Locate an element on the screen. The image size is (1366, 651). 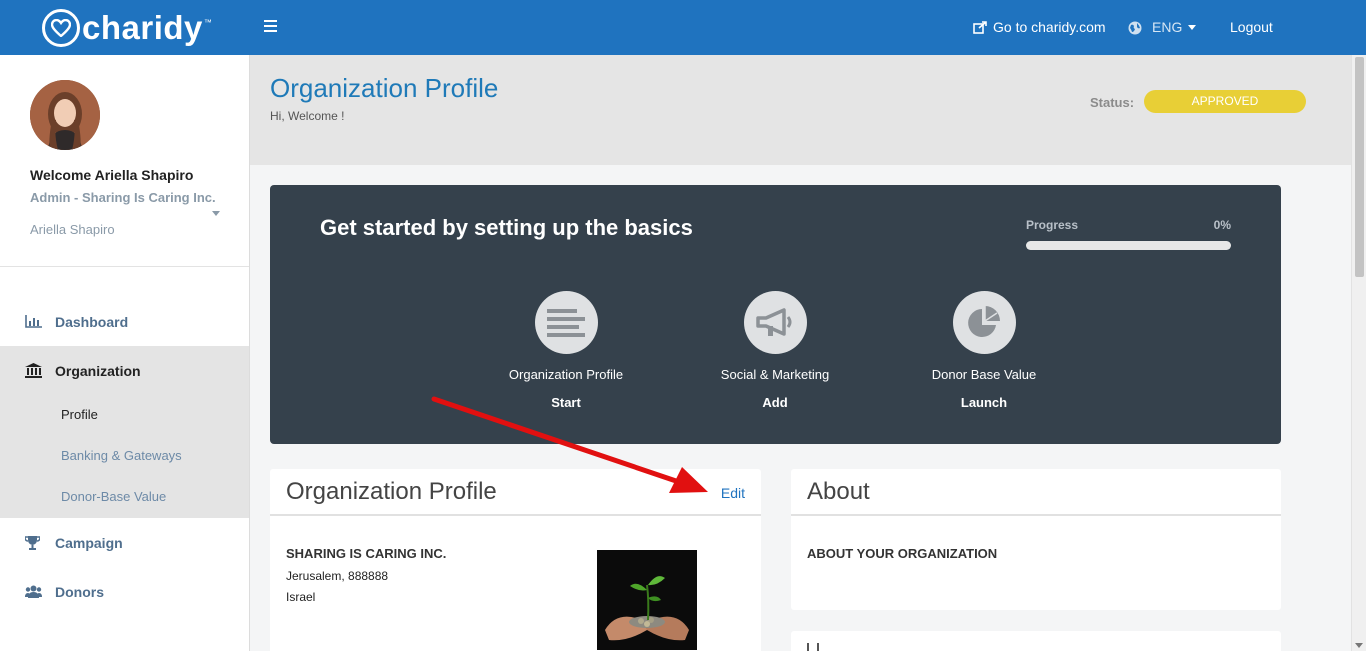
organization-name: SHARING IS CARING INC. is located at coordinates (366, 553).